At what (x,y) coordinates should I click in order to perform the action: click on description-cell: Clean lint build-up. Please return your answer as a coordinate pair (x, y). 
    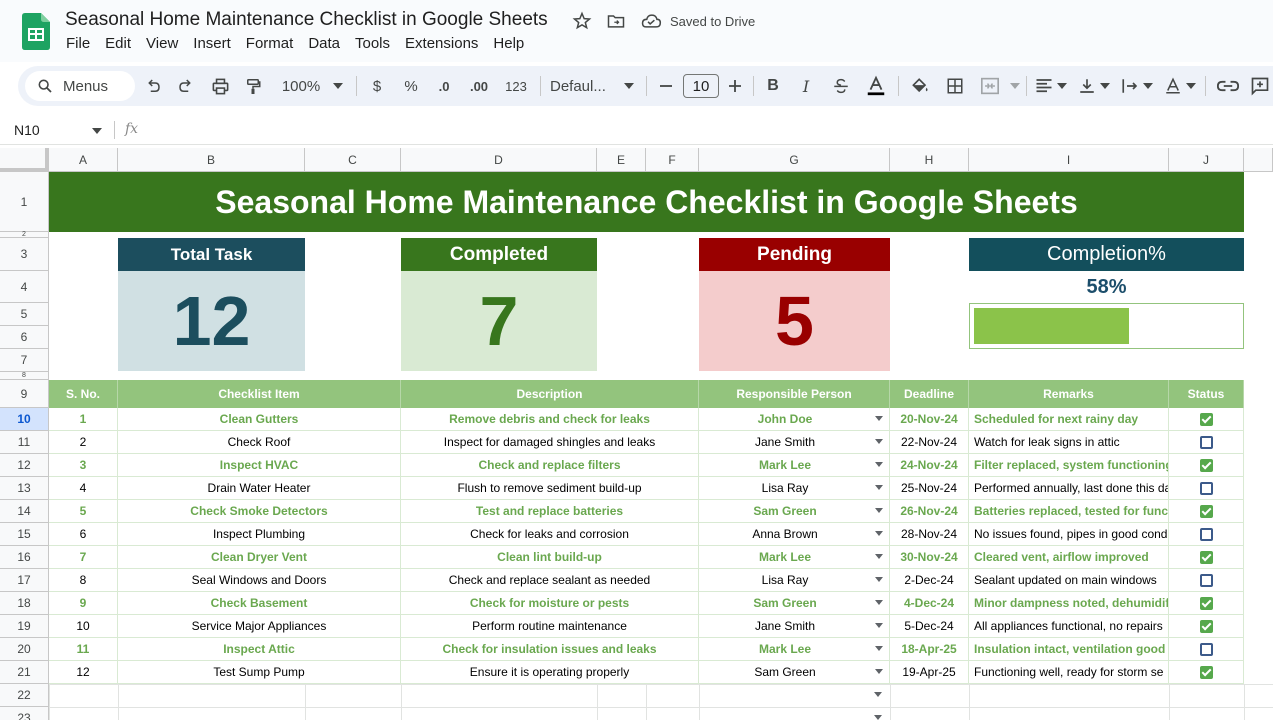
    Looking at the image, I should click on (550, 557).